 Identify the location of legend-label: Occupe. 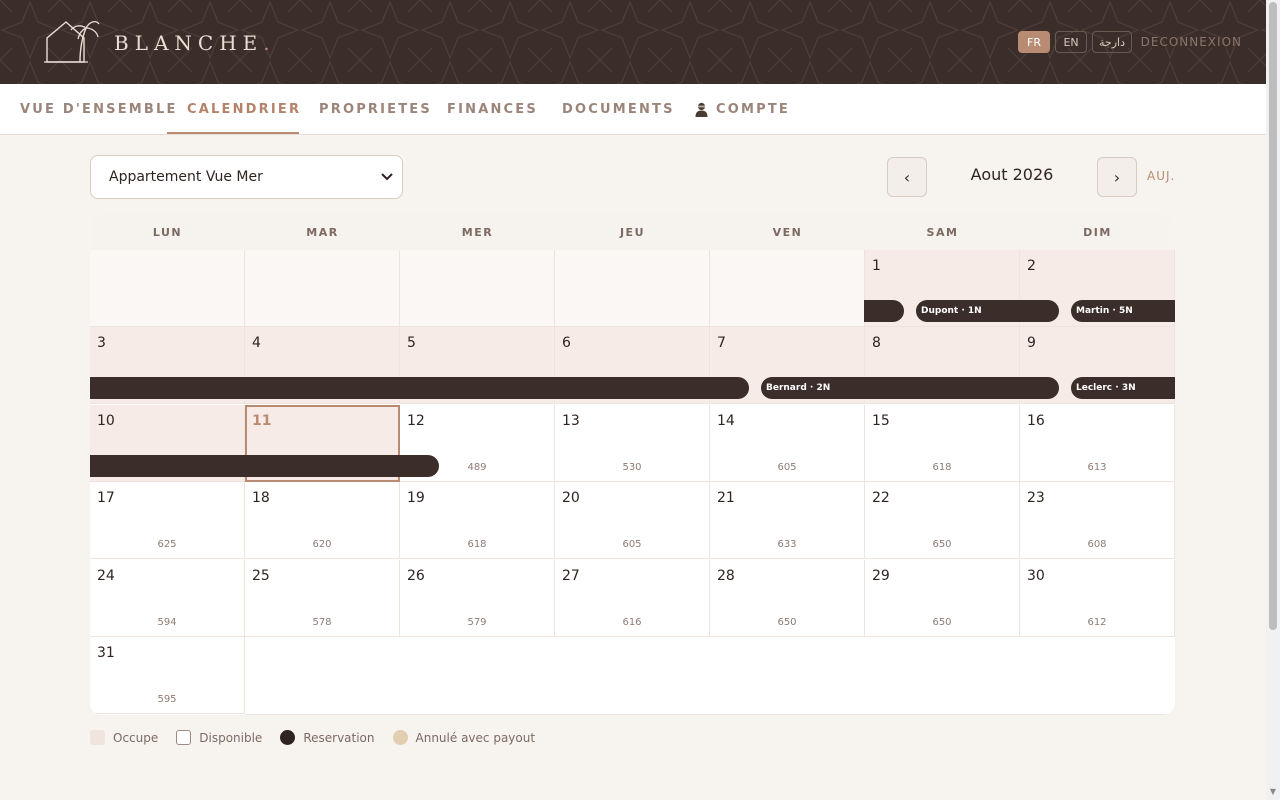
(136, 737).